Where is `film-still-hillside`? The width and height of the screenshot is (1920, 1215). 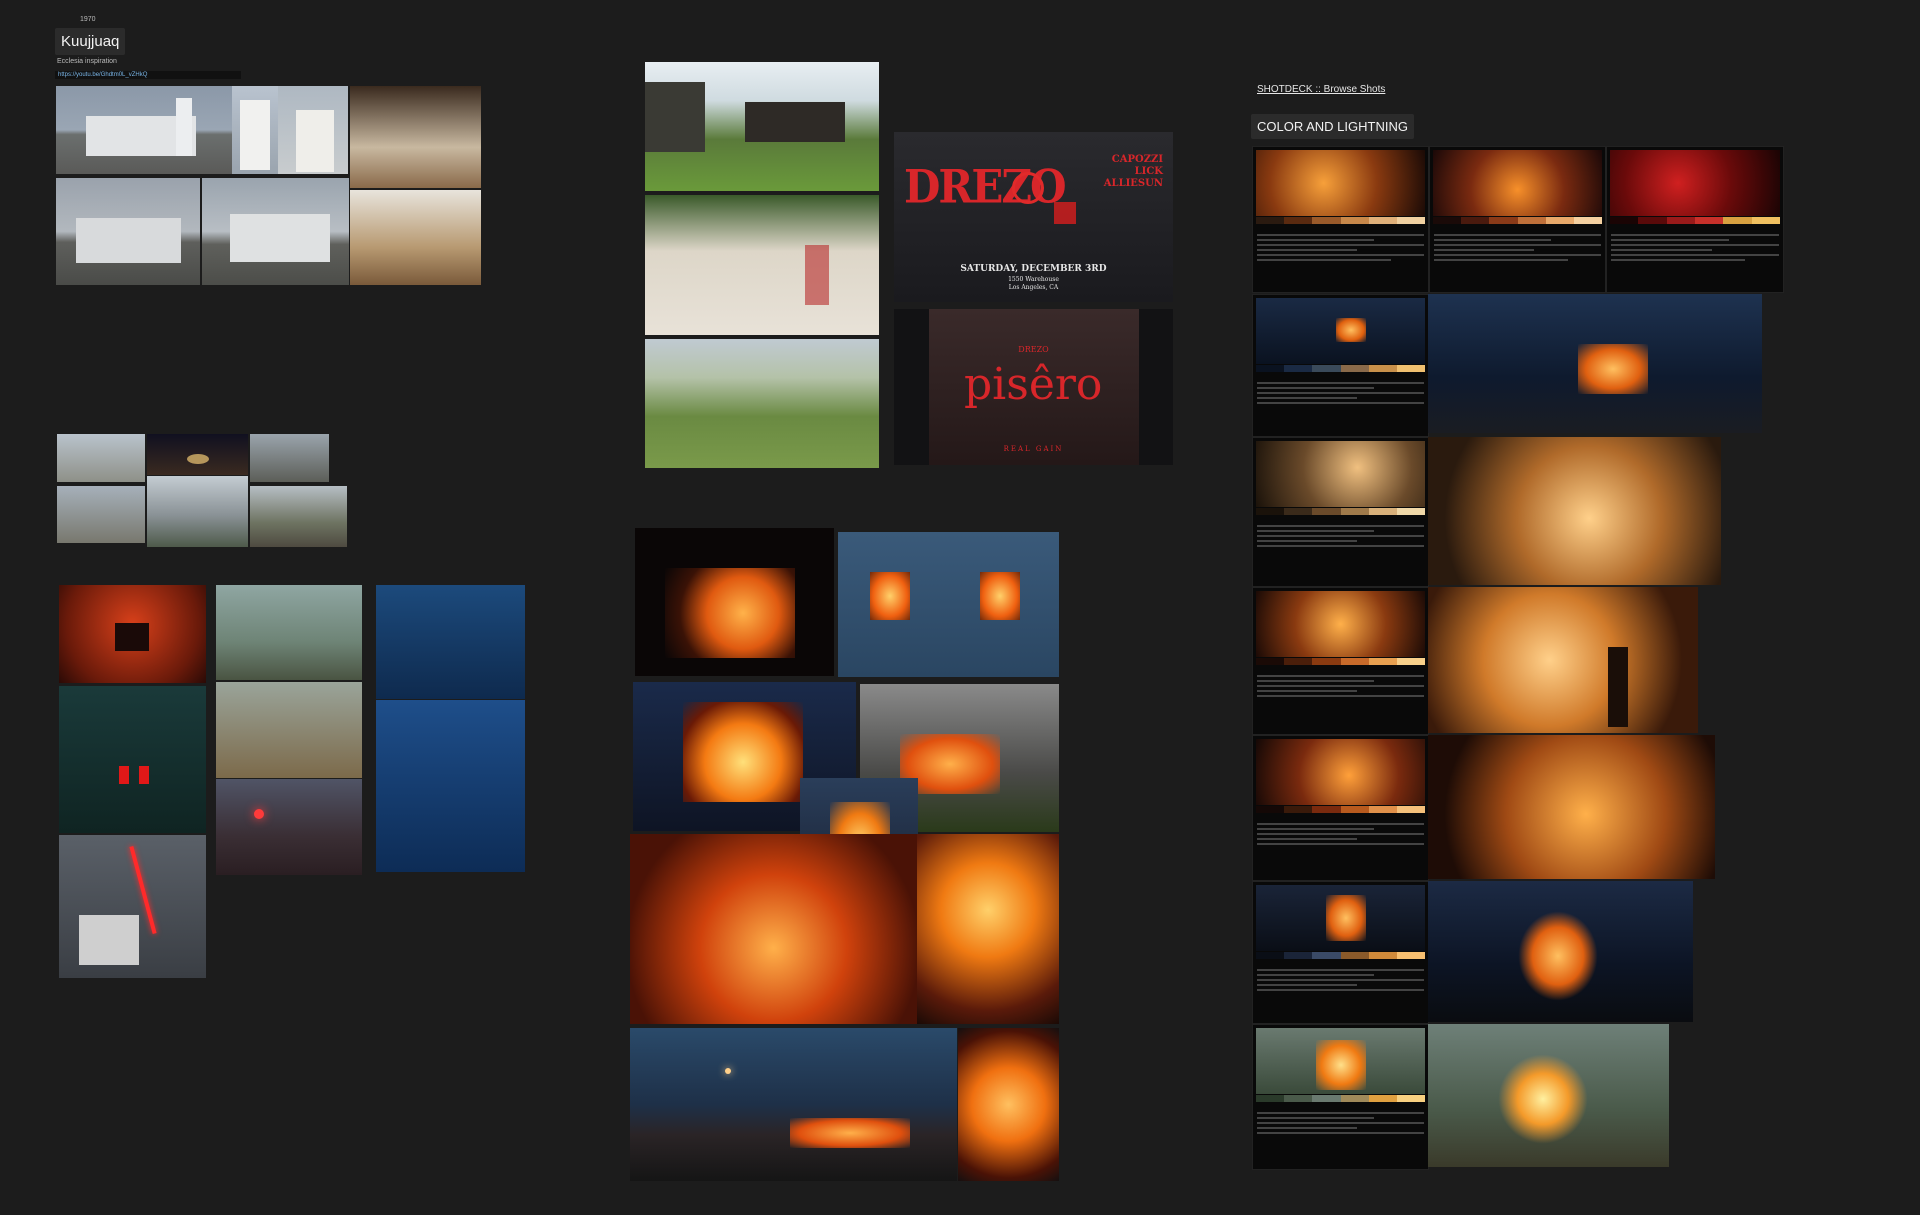
film-still-hillside is located at coordinates (762, 403).